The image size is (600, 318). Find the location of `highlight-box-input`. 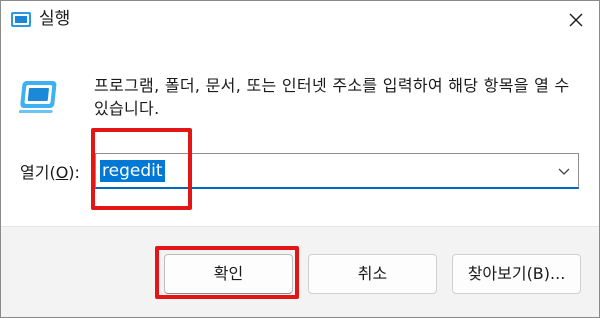

highlight-box-input is located at coordinates (141, 169).